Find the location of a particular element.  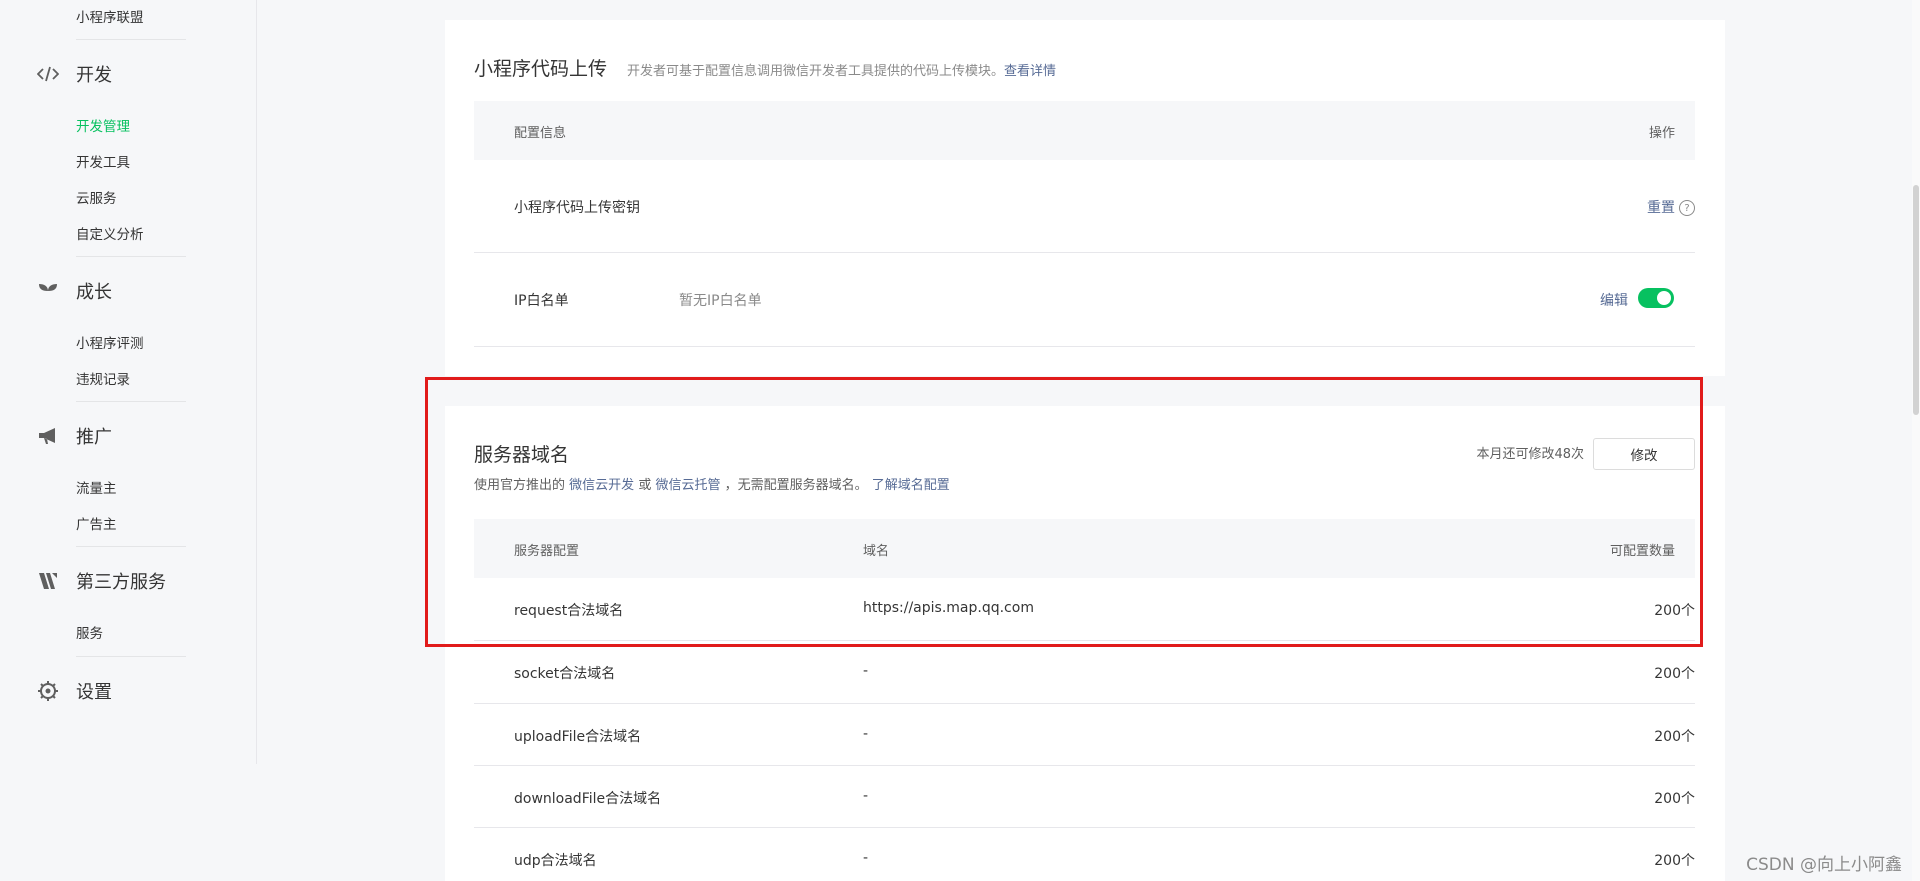

sidebar-item-service: 服务 is located at coordinates (89, 632).